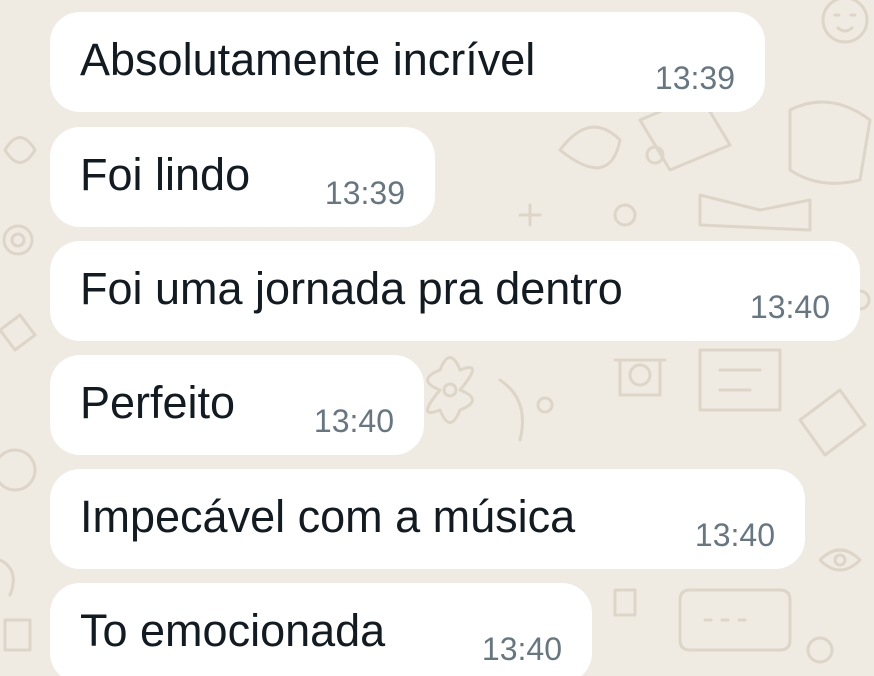 The image size is (874, 676). Describe the element at coordinates (237, 405) in the screenshot. I see `message-bubble: Perfeito 13:40` at that location.